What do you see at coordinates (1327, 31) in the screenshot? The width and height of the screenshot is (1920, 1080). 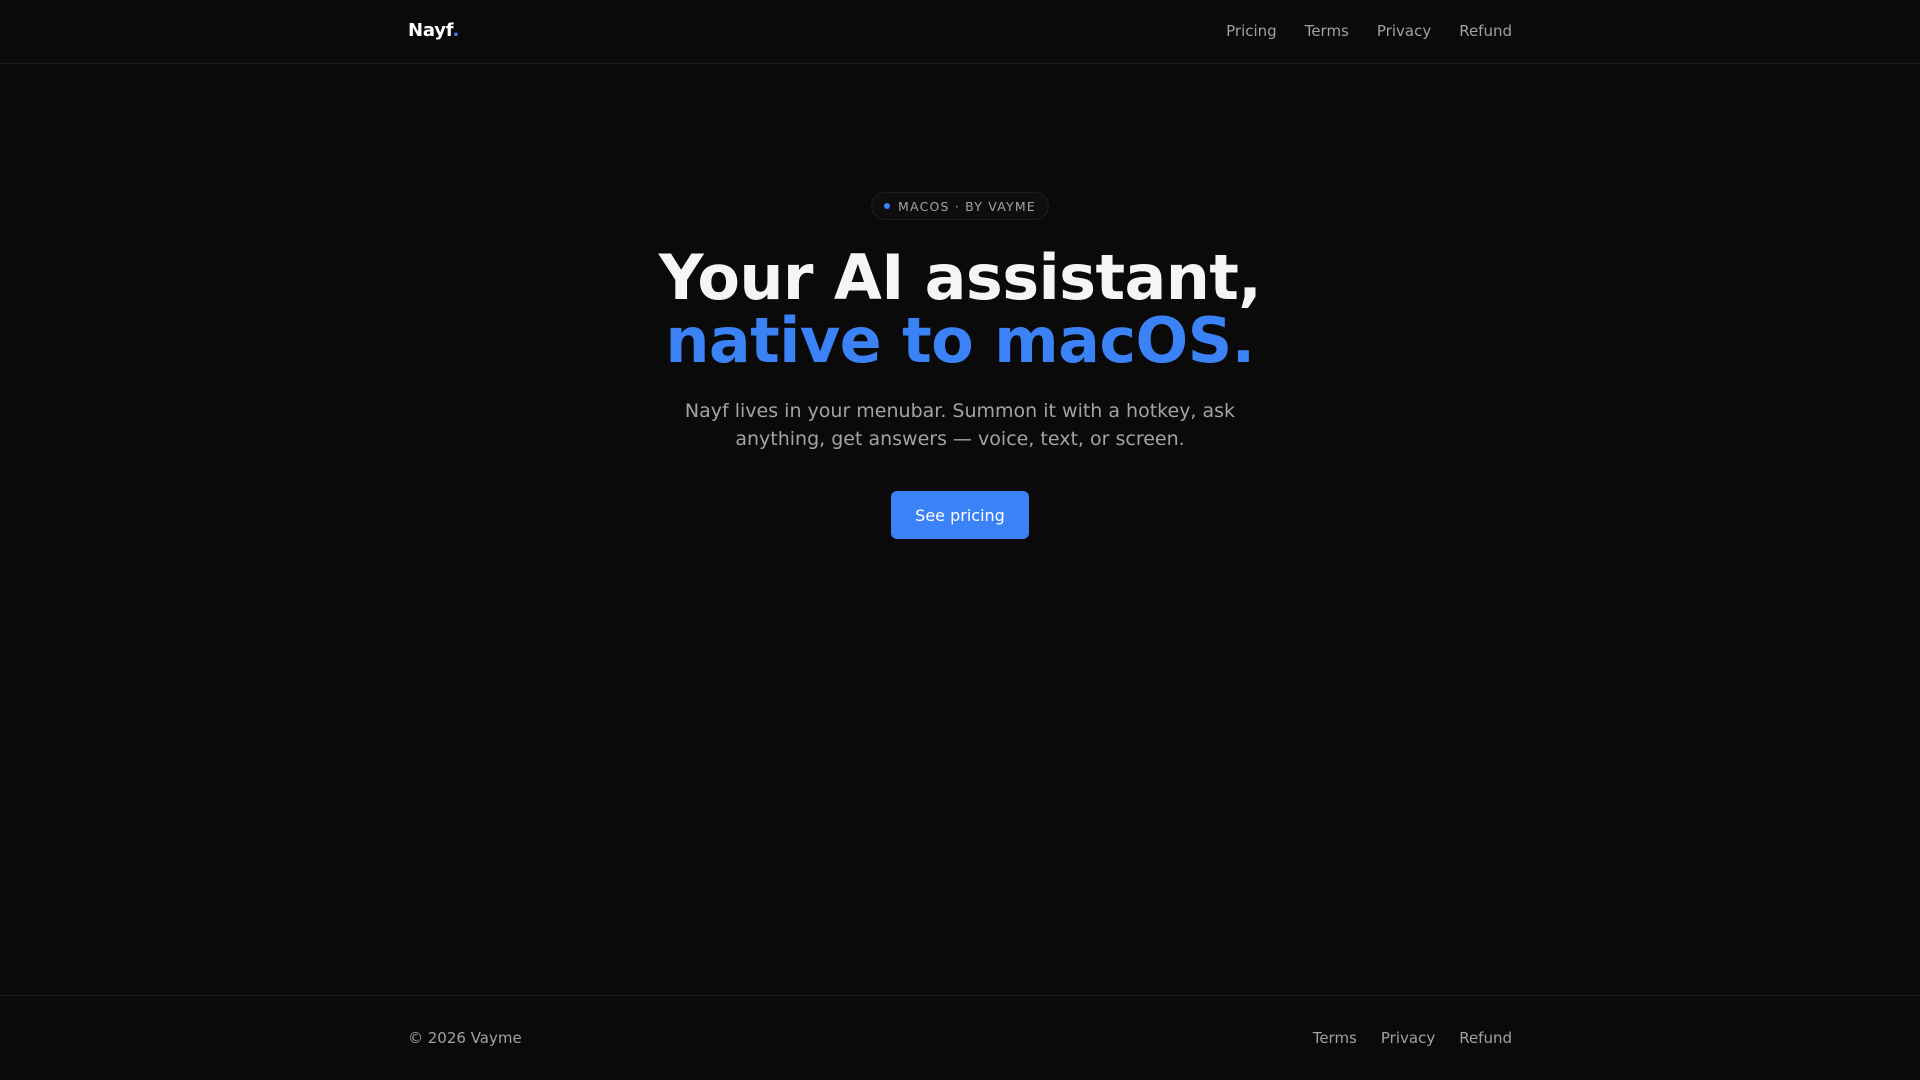 I see `nav-link-terms: Terms` at bounding box center [1327, 31].